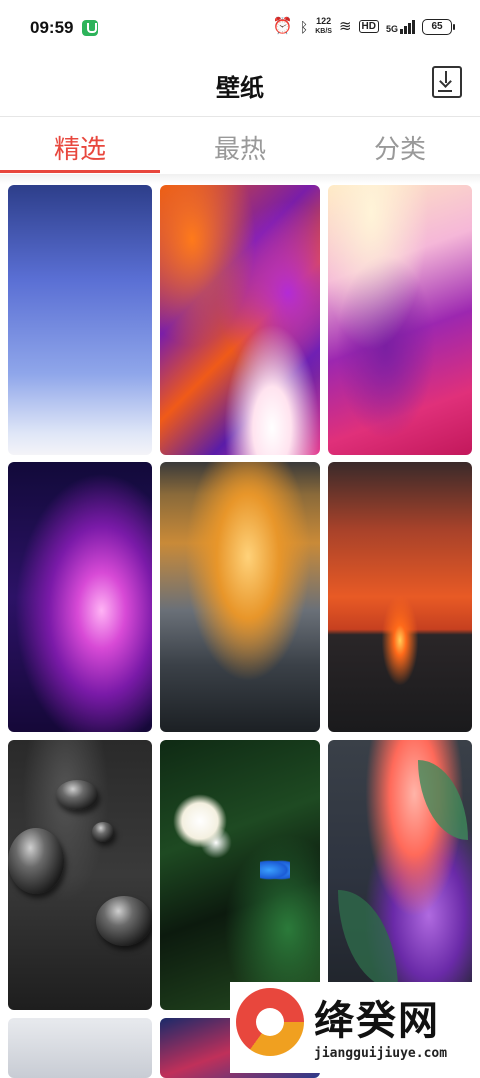  I want to click on tab-hottest: 最热, so click(240, 147).